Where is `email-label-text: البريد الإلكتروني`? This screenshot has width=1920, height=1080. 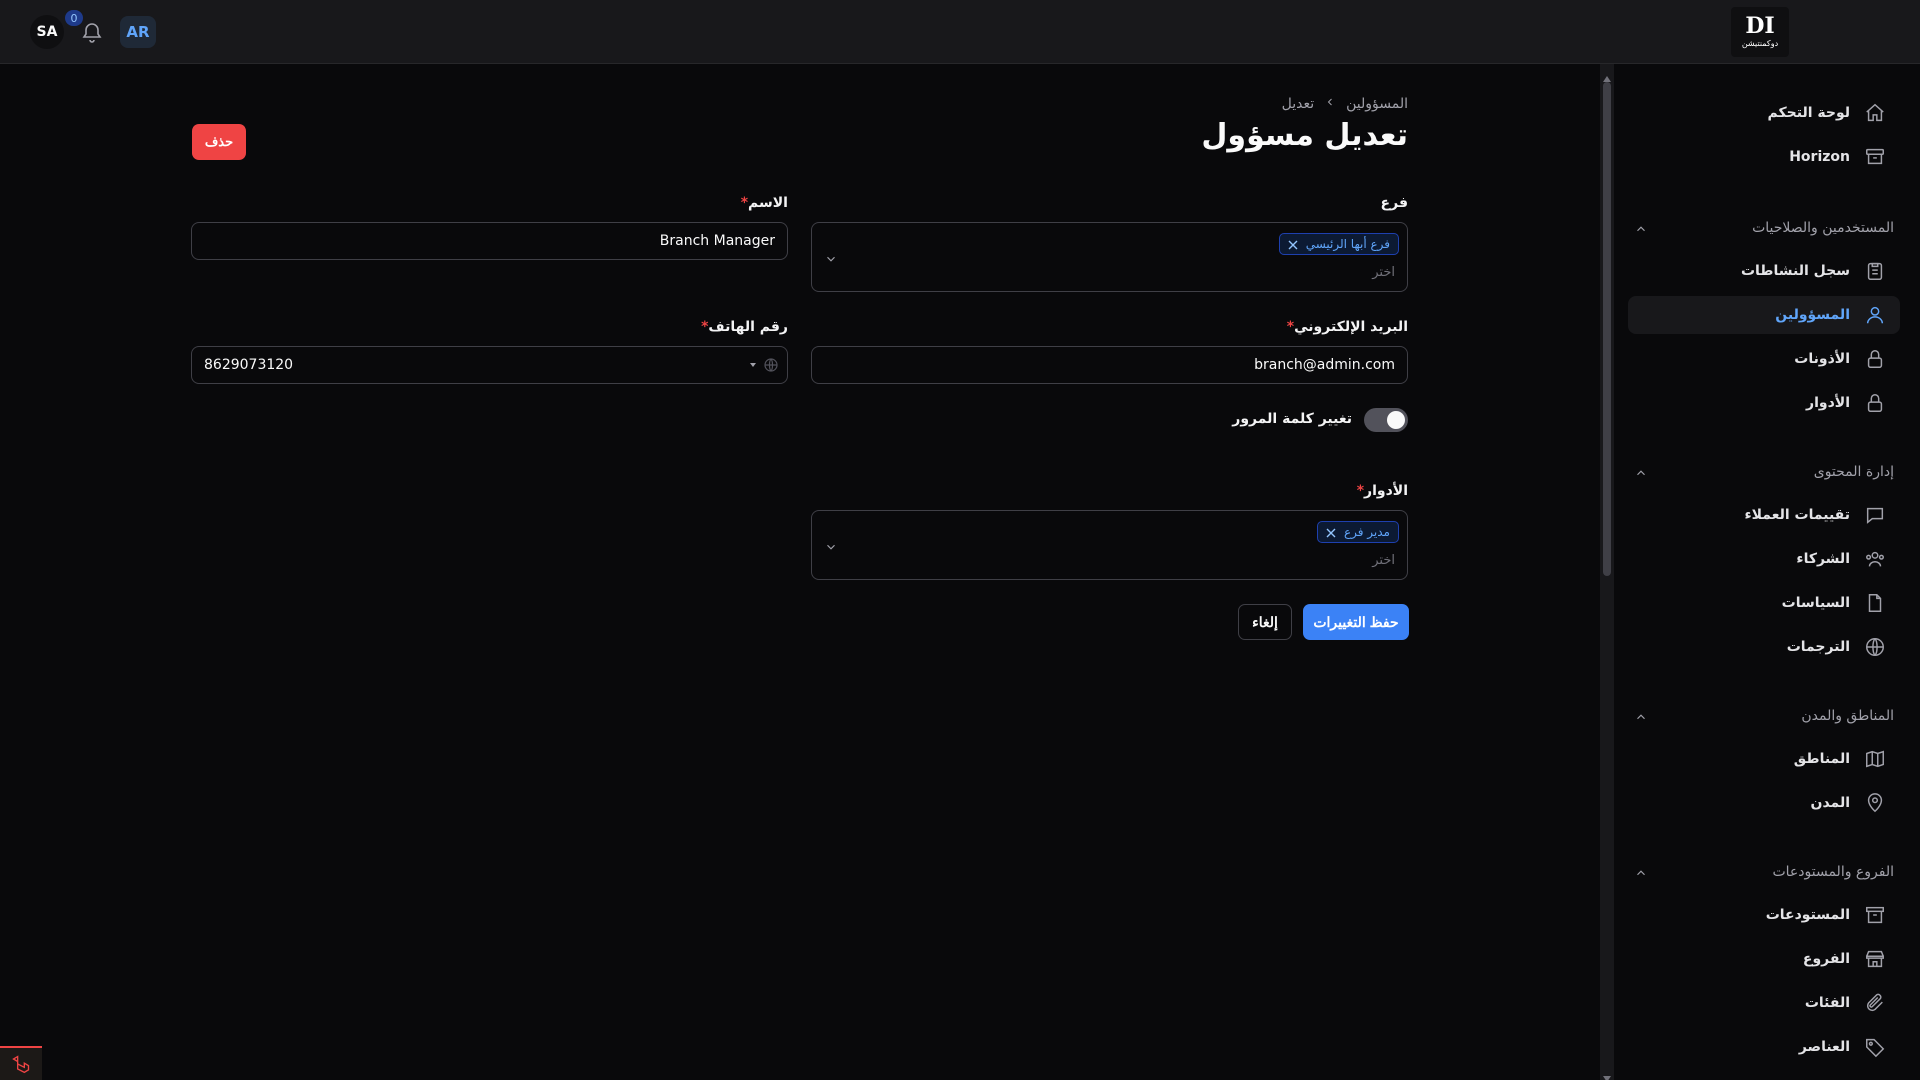
email-label-text: البريد الإلكتروني is located at coordinates (1351, 327).